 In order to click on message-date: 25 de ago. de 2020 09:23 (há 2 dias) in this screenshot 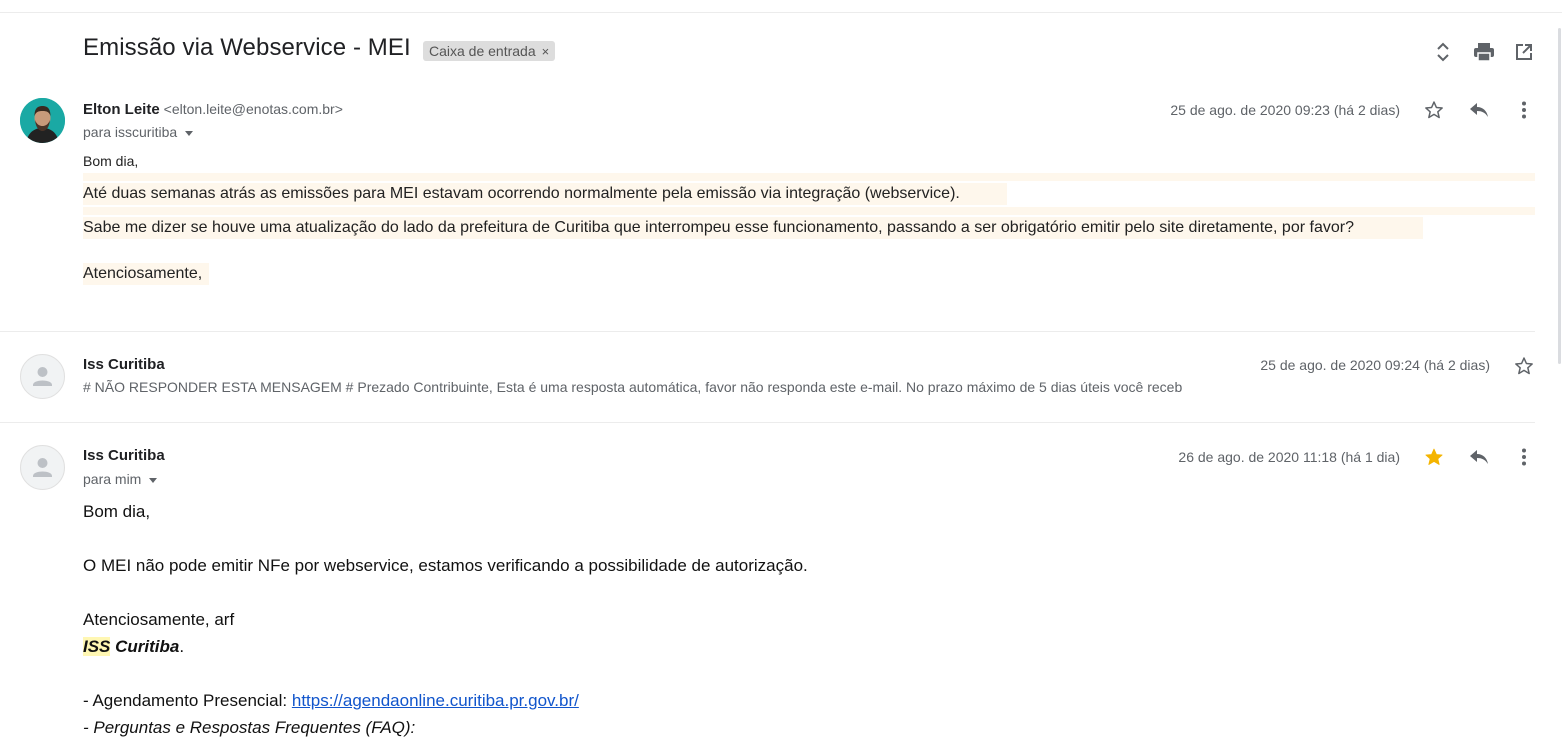, I will do `click(1285, 110)`.